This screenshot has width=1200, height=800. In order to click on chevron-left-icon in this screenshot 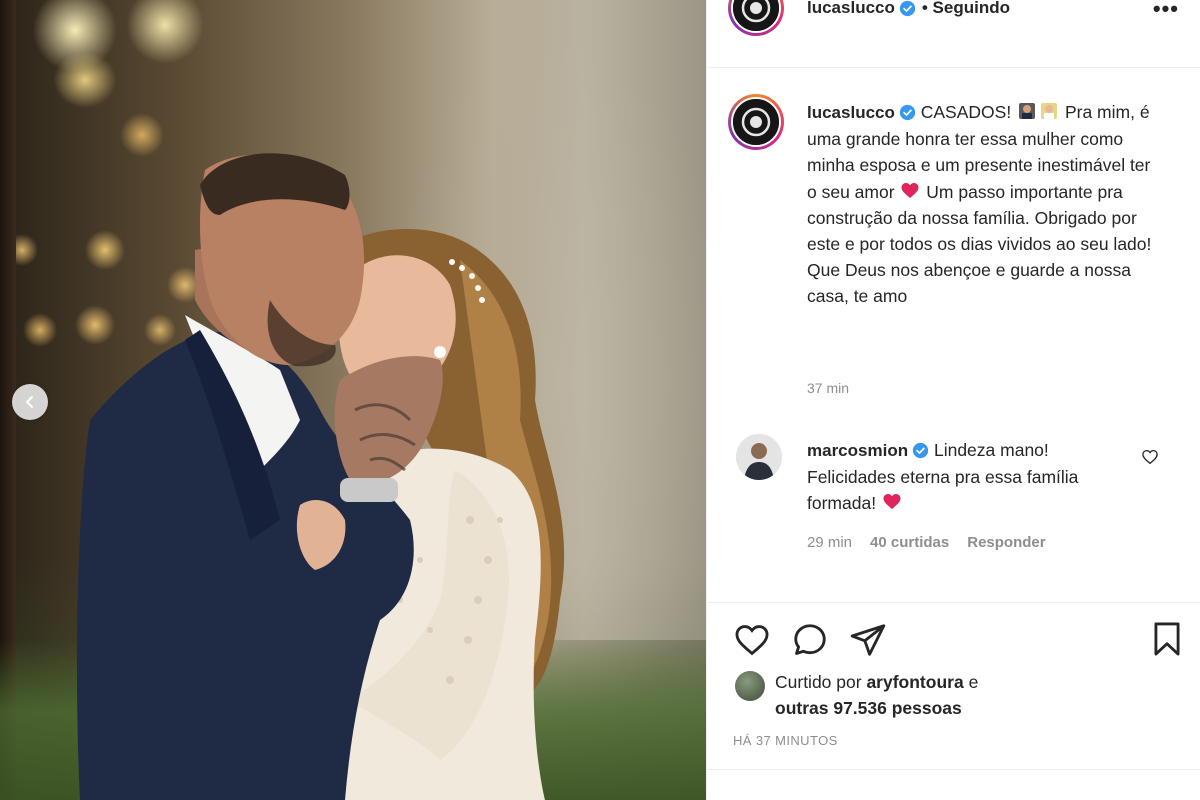, I will do `click(29, 402)`.